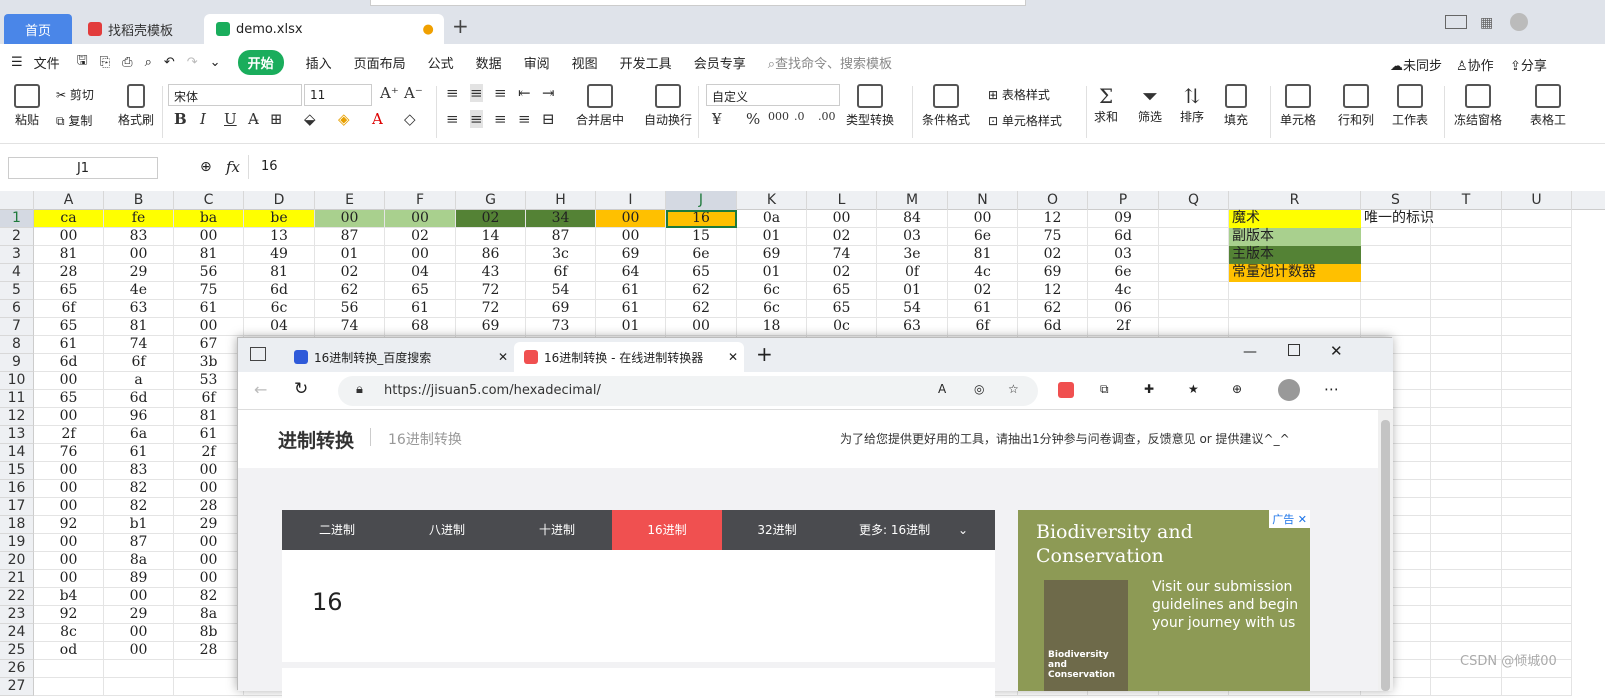 Image resolution: width=1605 pixels, height=698 pixels. What do you see at coordinates (69, 651) in the screenshot?
I see `cell: od` at bounding box center [69, 651].